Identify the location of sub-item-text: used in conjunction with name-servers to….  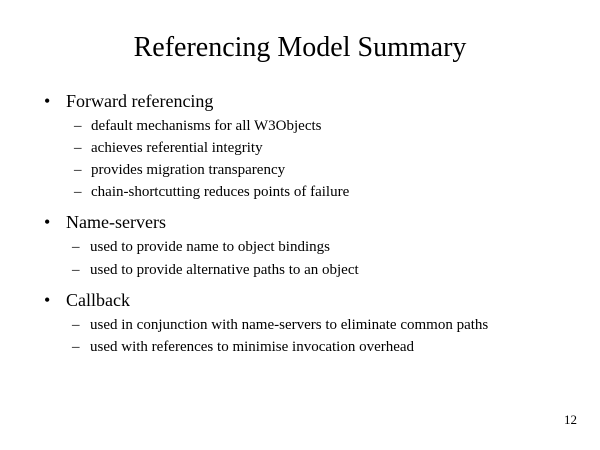
(289, 325).